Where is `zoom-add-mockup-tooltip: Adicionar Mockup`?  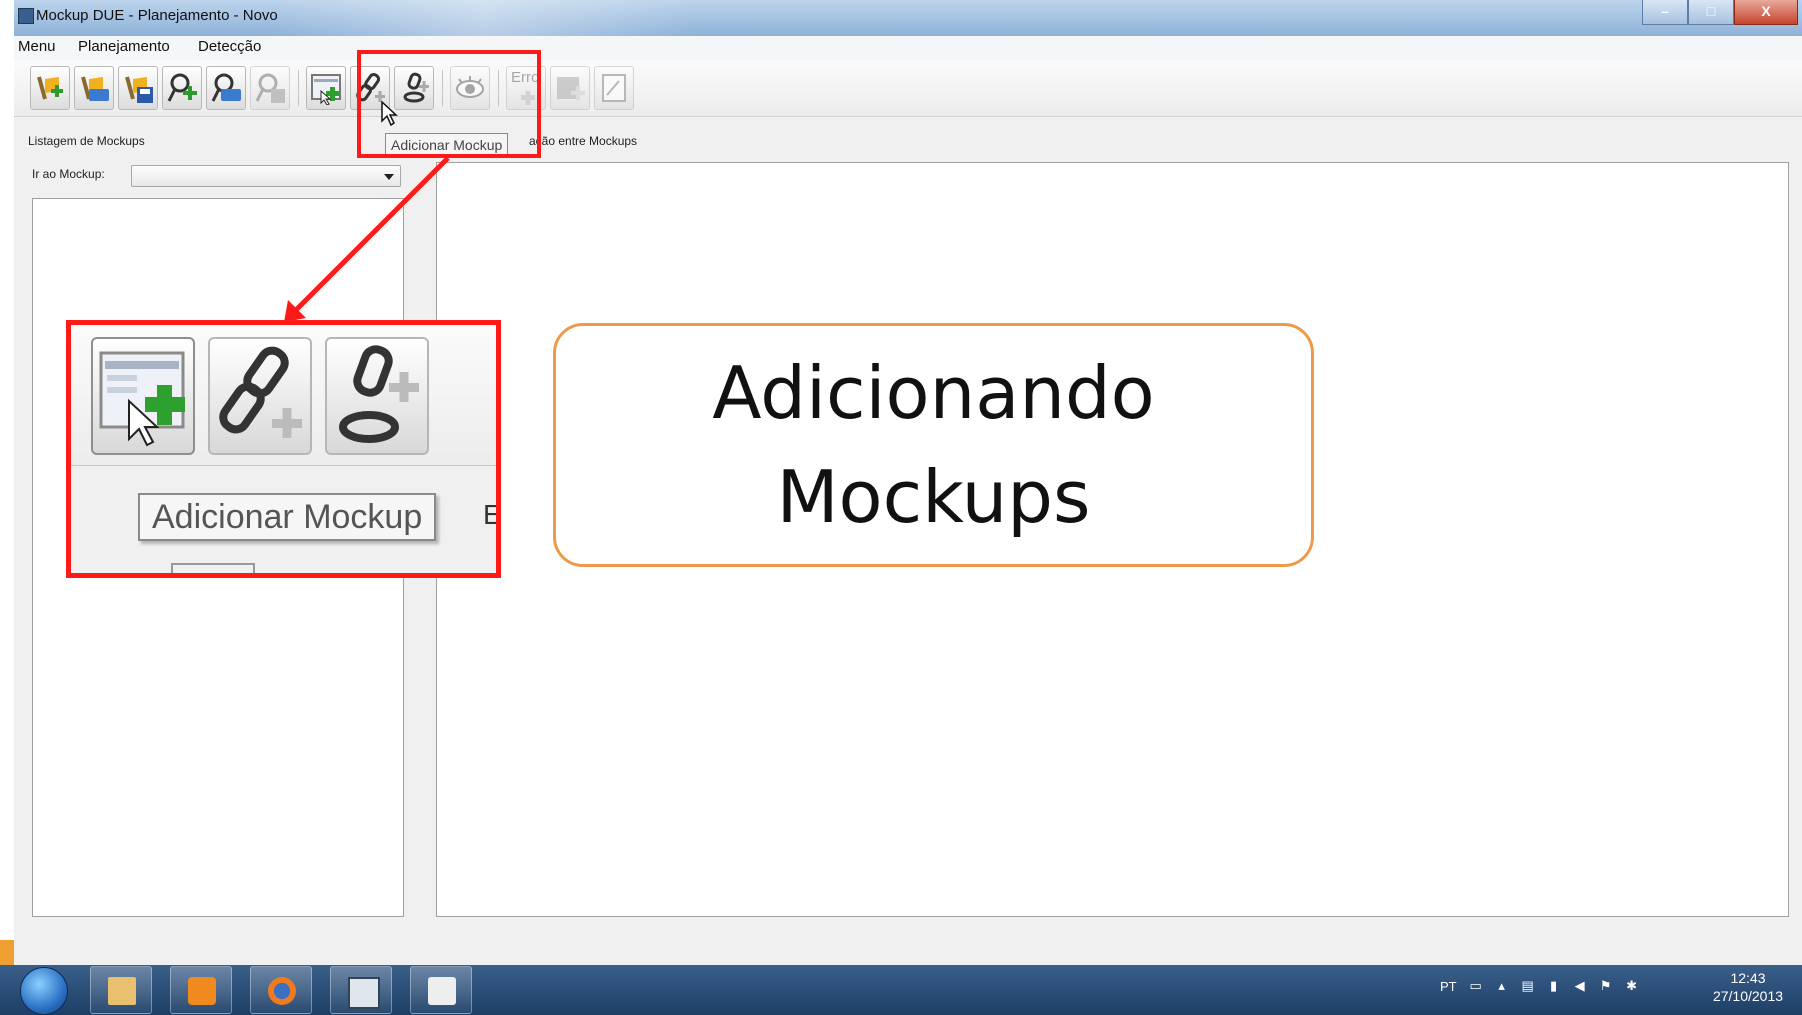 zoom-add-mockup-tooltip: Adicionar Mockup is located at coordinates (287, 517).